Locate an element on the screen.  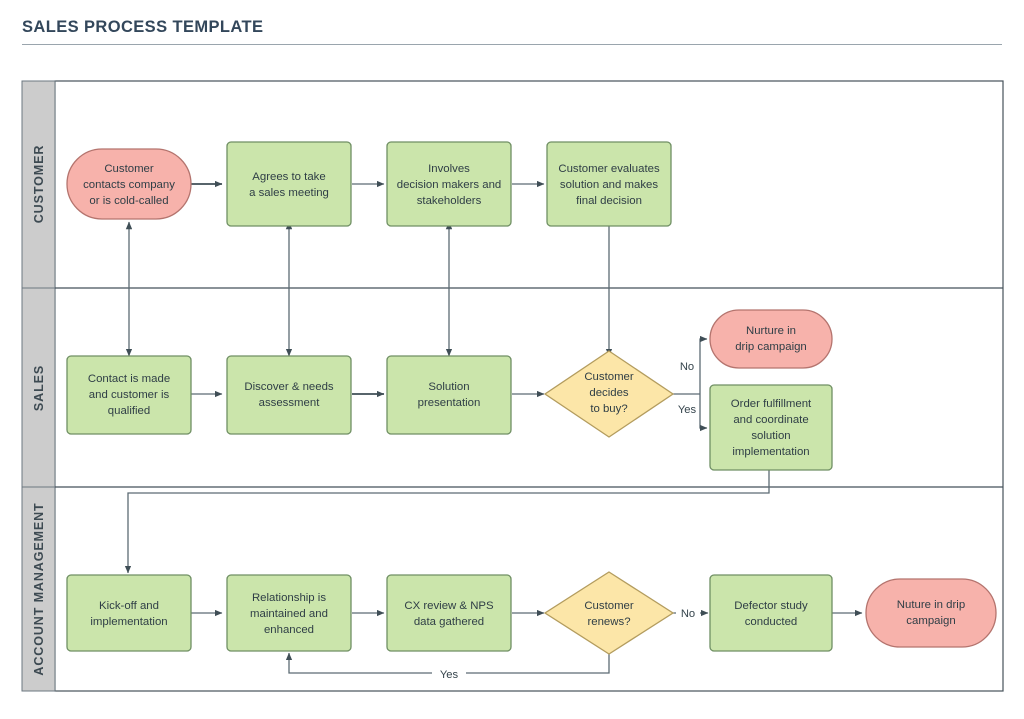
node-label-line-2: decision makers and is located at coordinates (449, 185).